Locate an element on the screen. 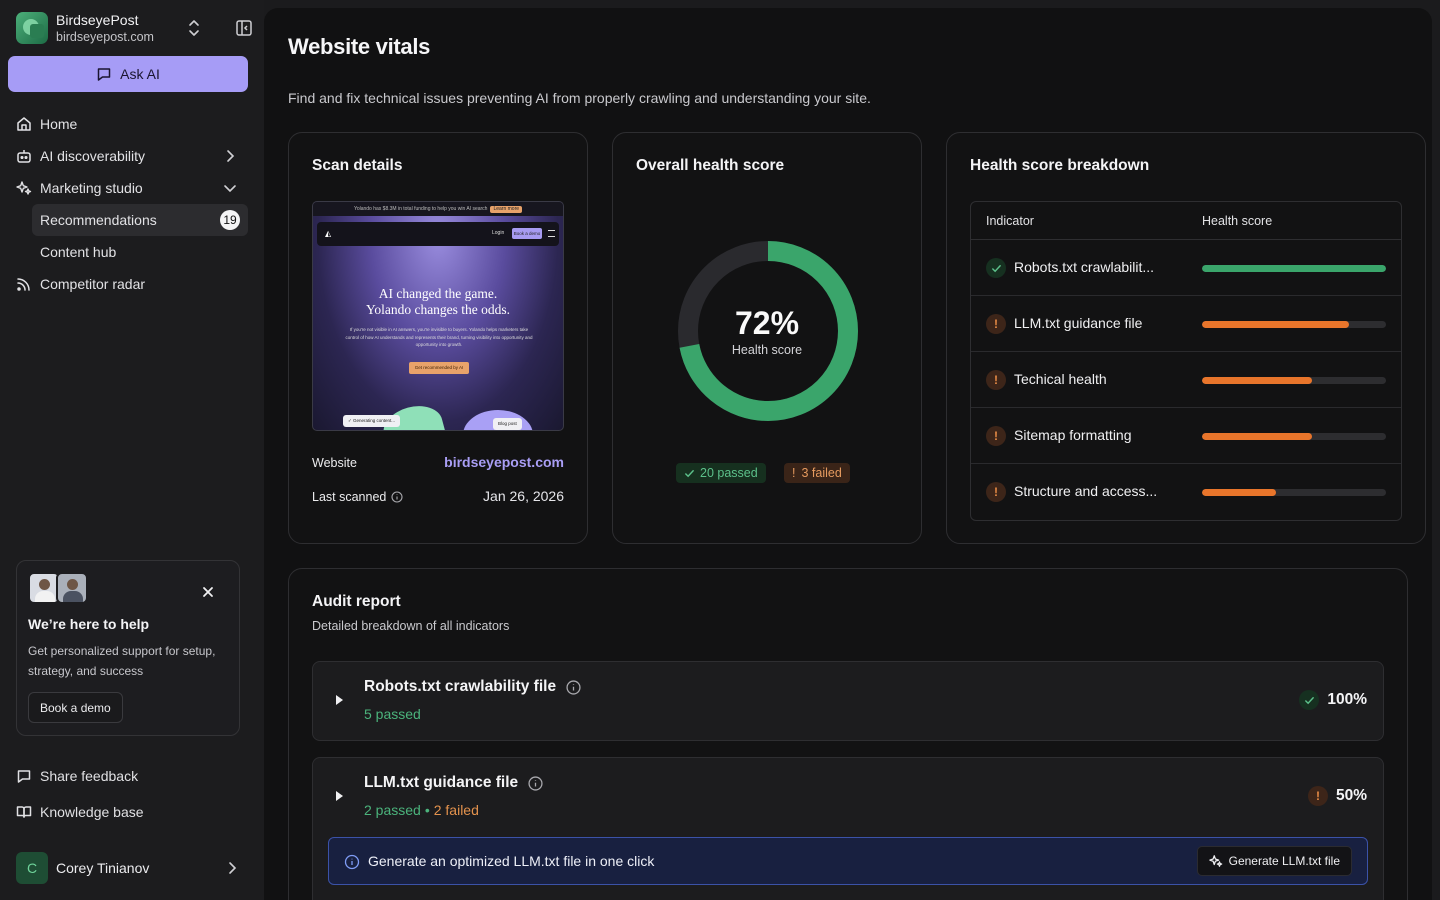  user-name: Corey Tinianov is located at coordinates (103, 868).